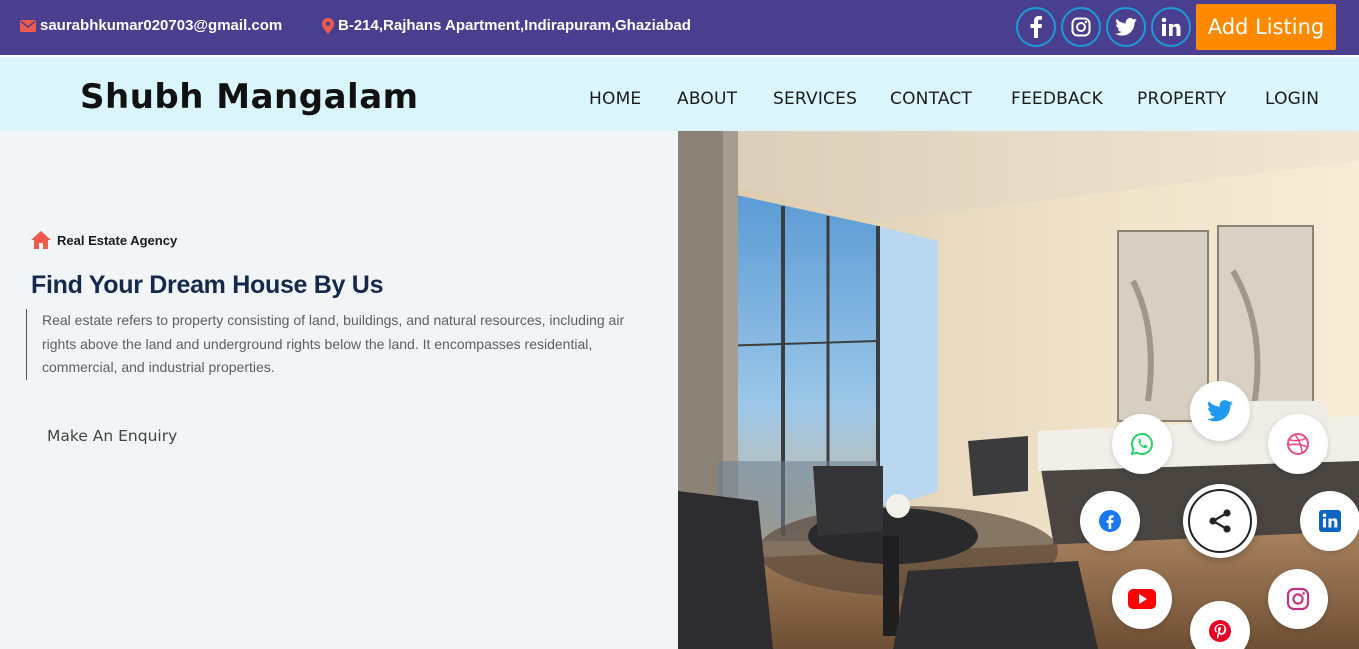  I want to click on email-contact: saurabhkumar020703@gmail.com, so click(151, 25).